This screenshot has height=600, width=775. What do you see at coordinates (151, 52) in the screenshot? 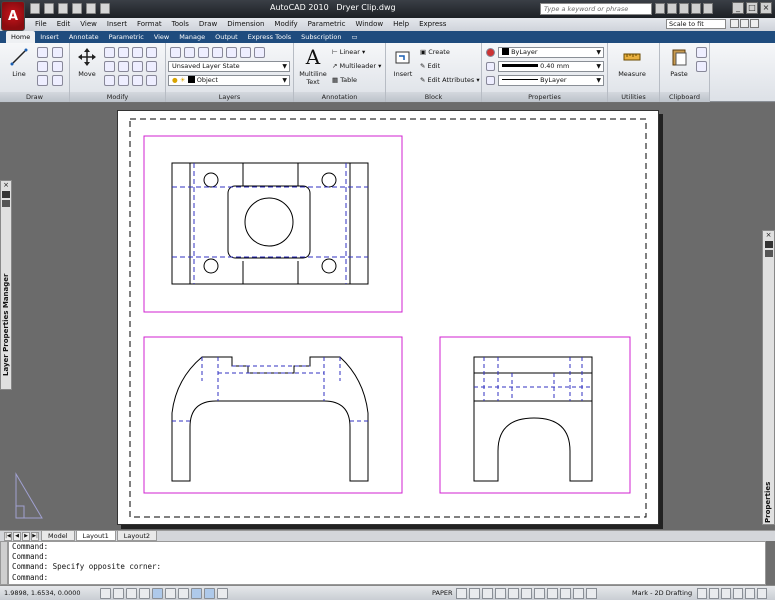
I see `explode-icon` at bounding box center [151, 52].